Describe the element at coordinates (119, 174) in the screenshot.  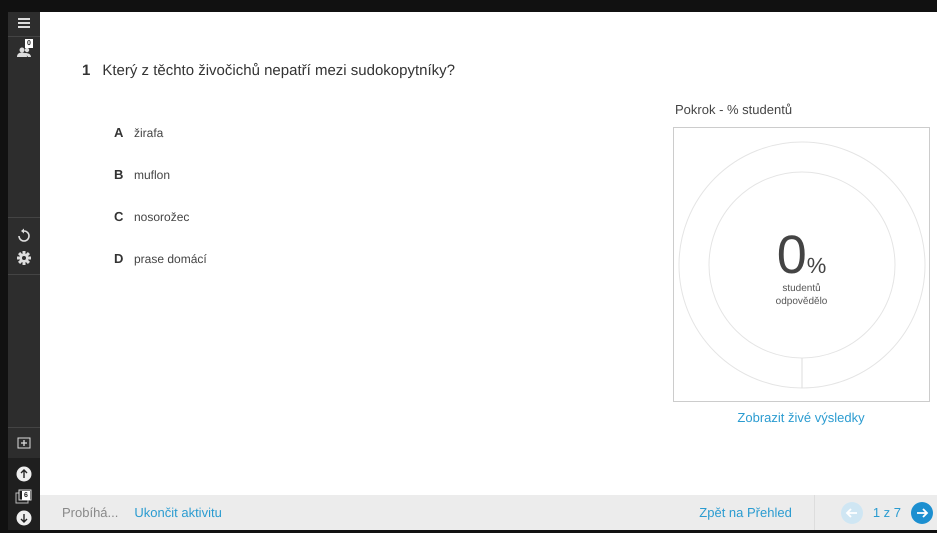
I see `answer-letter: B` at that location.